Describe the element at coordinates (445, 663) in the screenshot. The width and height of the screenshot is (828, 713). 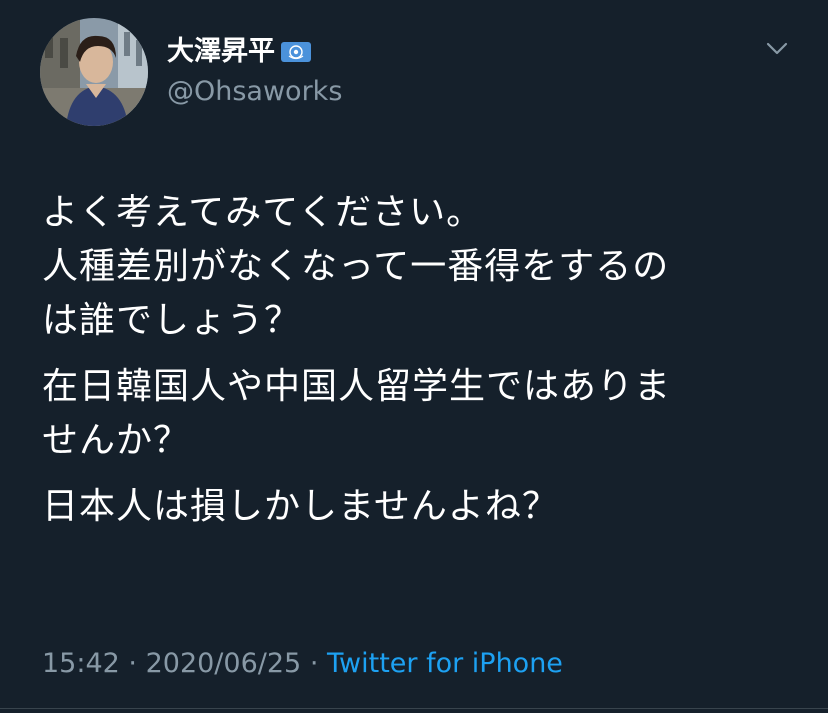
I see `tweet-source-link: Twitter for iPhone` at that location.